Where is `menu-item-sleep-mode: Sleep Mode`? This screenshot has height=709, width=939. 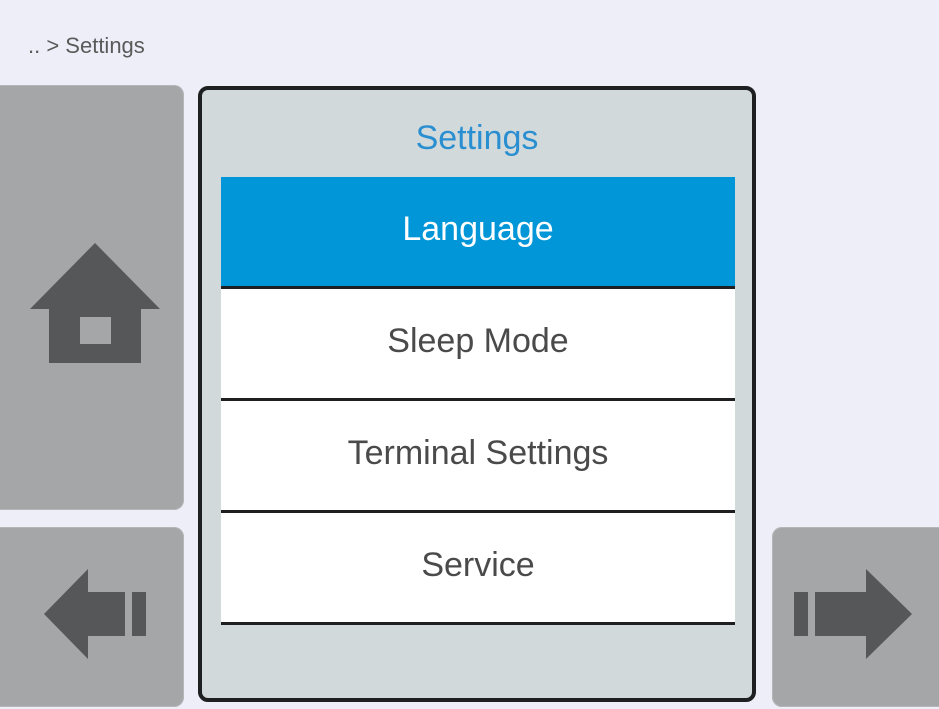 menu-item-sleep-mode: Sleep Mode is located at coordinates (478, 345).